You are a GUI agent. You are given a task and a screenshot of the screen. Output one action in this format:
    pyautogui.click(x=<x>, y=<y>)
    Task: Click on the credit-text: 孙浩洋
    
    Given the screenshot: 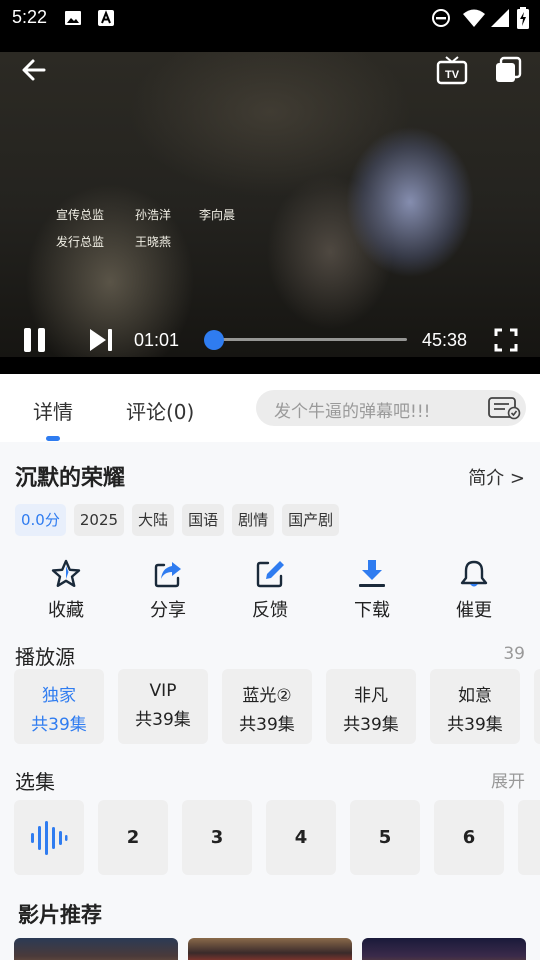 What is the action you would take?
    pyautogui.click(x=153, y=215)
    